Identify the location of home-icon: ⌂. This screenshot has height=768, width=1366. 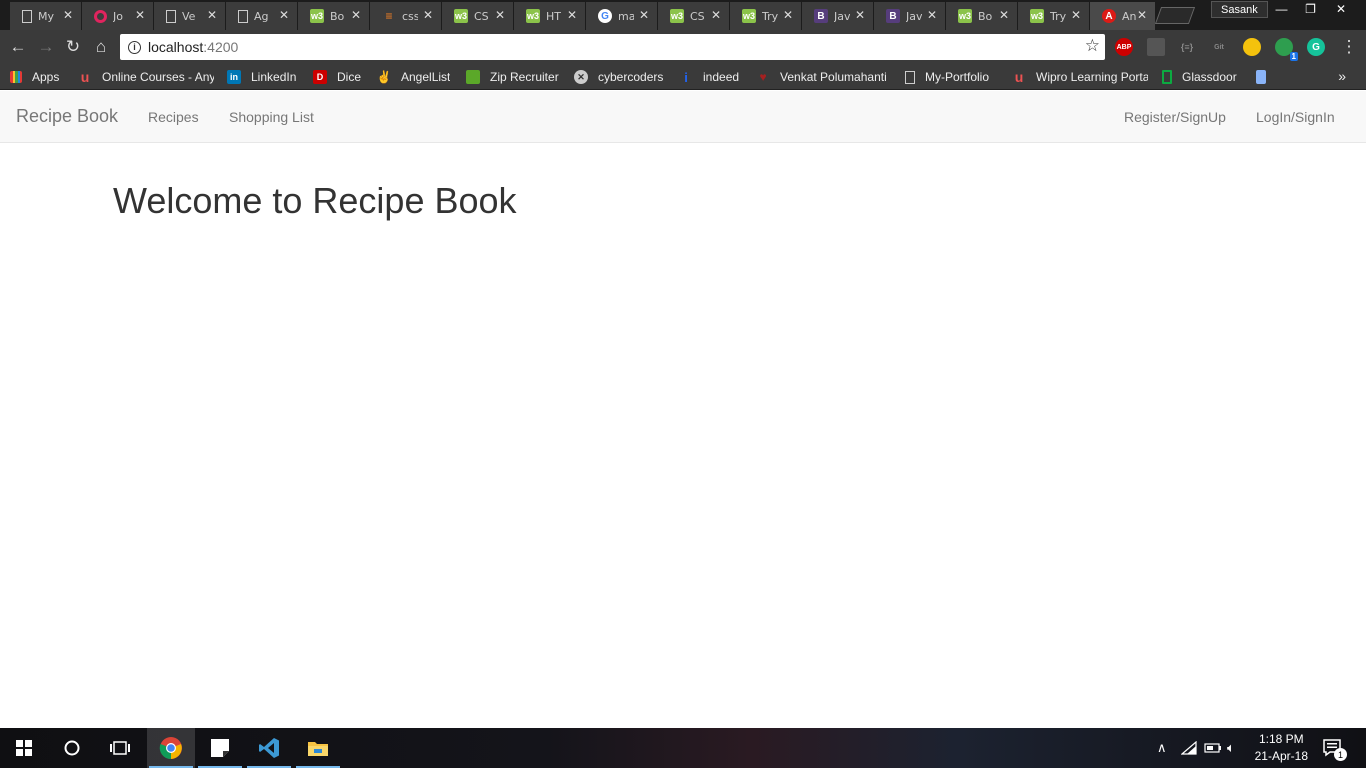
(101, 47).